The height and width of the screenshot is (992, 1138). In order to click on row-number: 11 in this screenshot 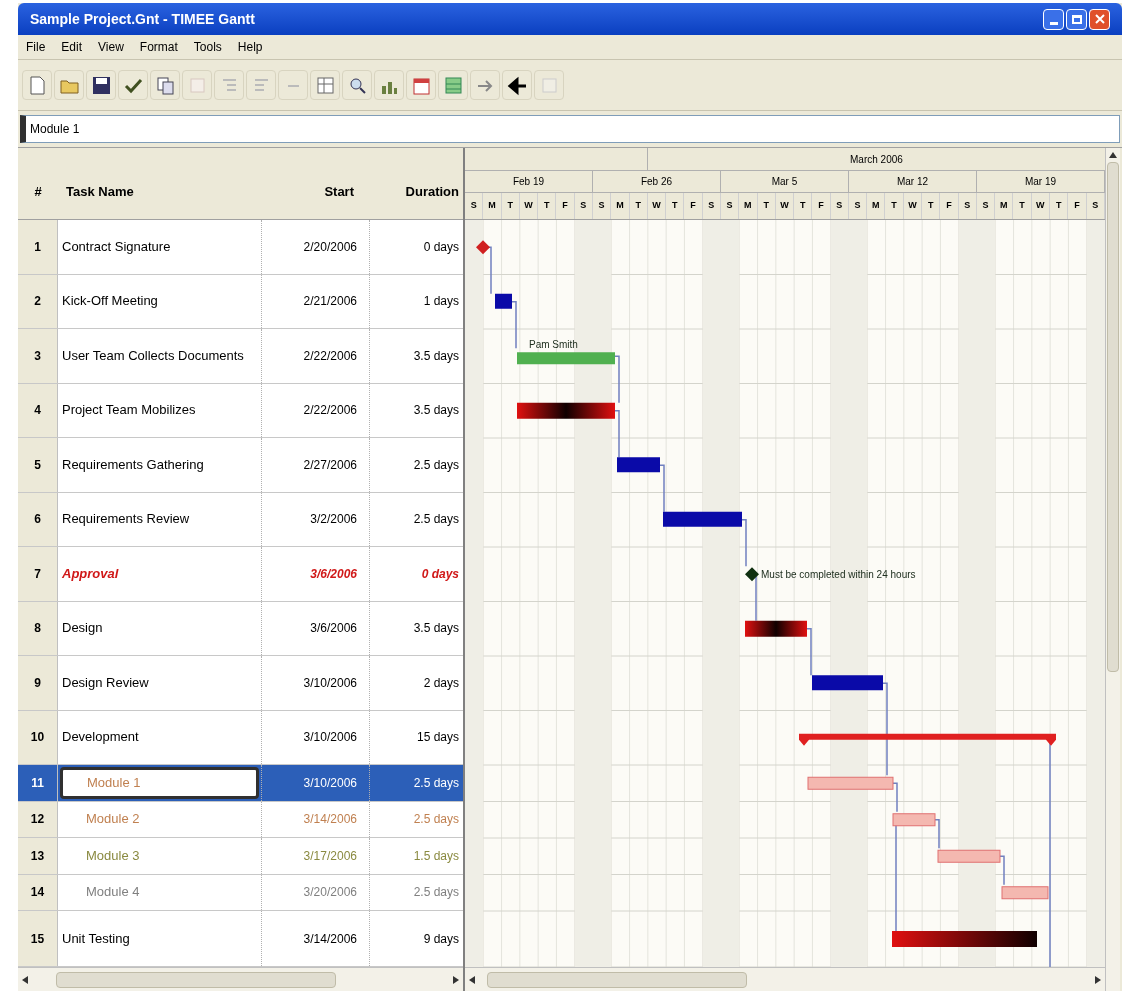, I will do `click(38, 783)`.